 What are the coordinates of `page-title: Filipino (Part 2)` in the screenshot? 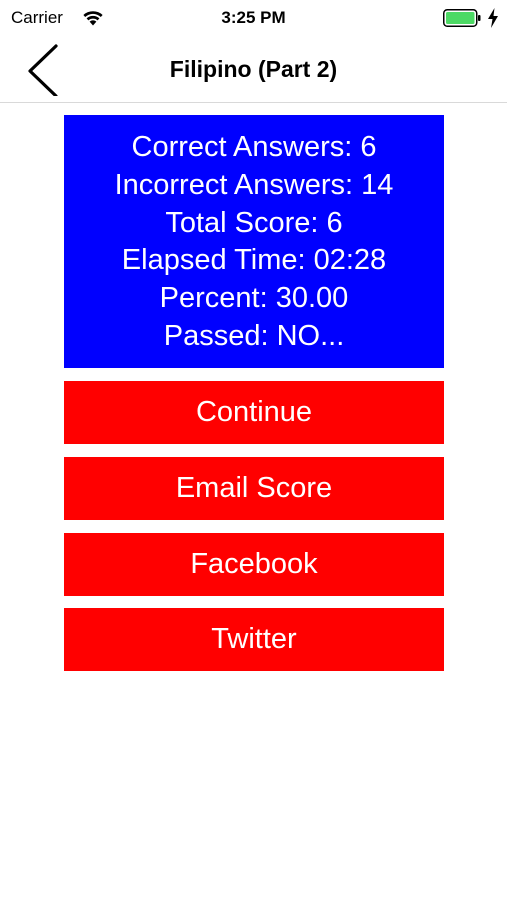 It's located at (253, 69).